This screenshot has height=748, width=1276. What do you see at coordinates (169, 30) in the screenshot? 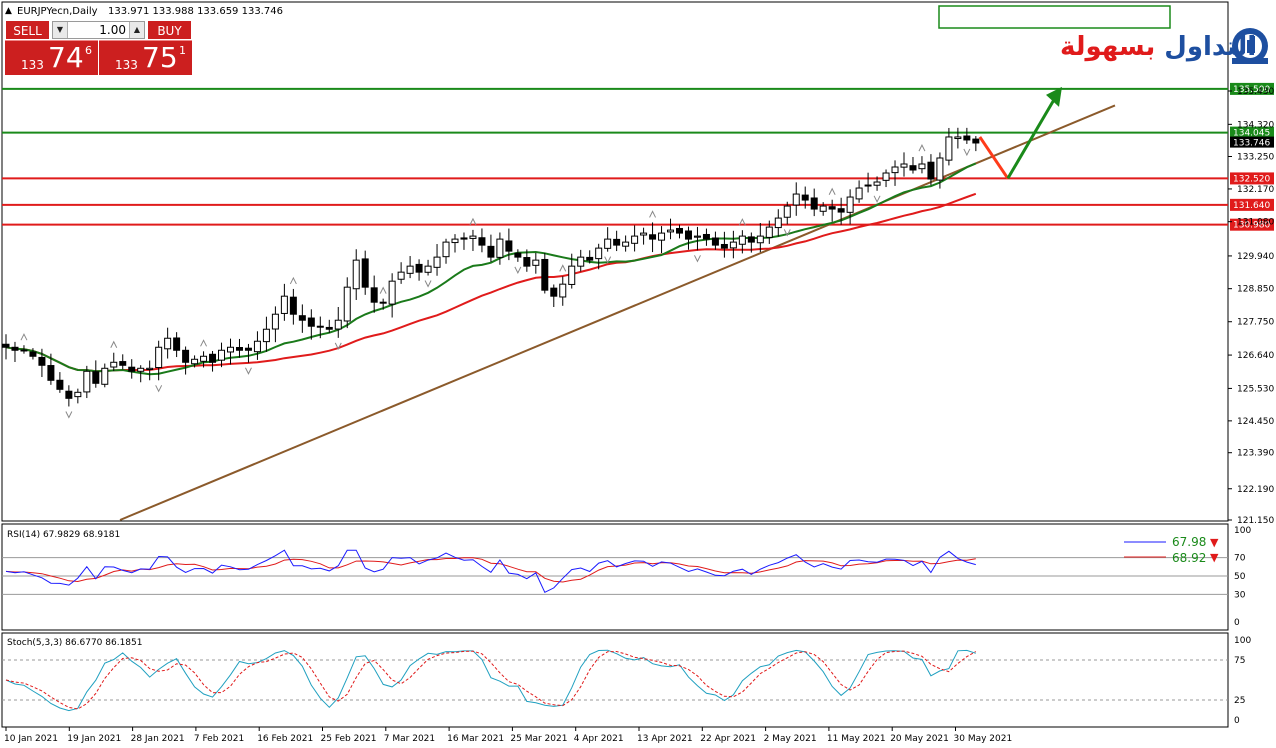
I see `buy-button: BUY` at bounding box center [169, 30].